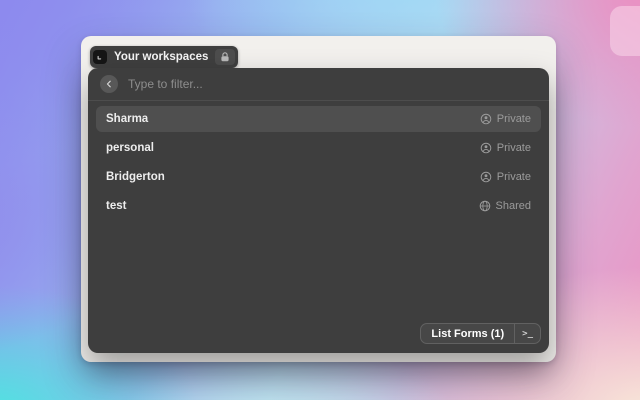  I want to click on terminal-prompt-icon: >_, so click(527, 333).